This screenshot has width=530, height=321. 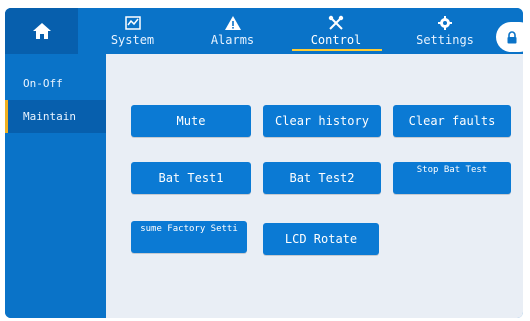 I want to click on home-icon, so click(x=42, y=31).